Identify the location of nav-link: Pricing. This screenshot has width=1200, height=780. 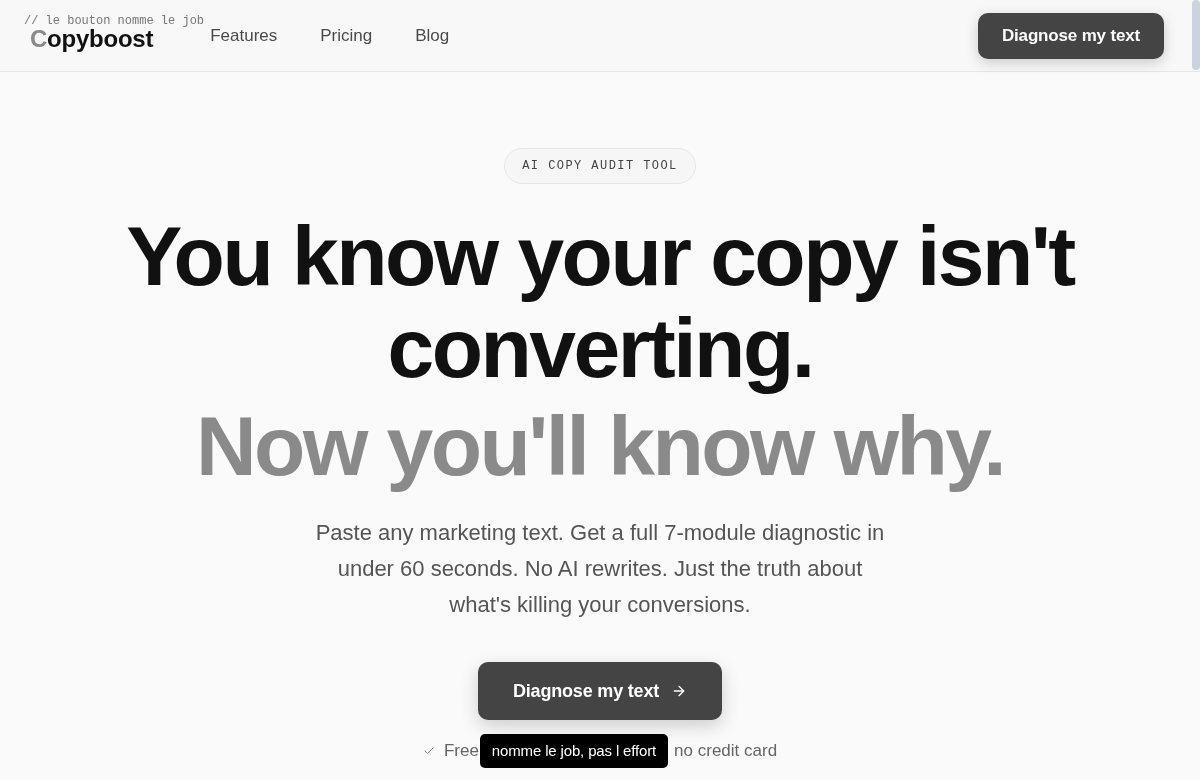
(346, 35).